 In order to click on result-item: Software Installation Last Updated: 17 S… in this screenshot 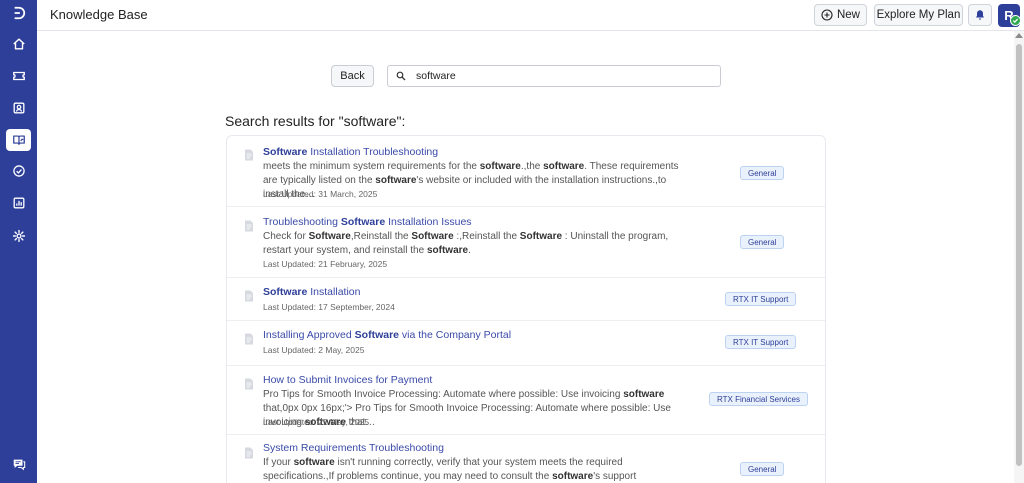, I will do `click(526, 299)`.